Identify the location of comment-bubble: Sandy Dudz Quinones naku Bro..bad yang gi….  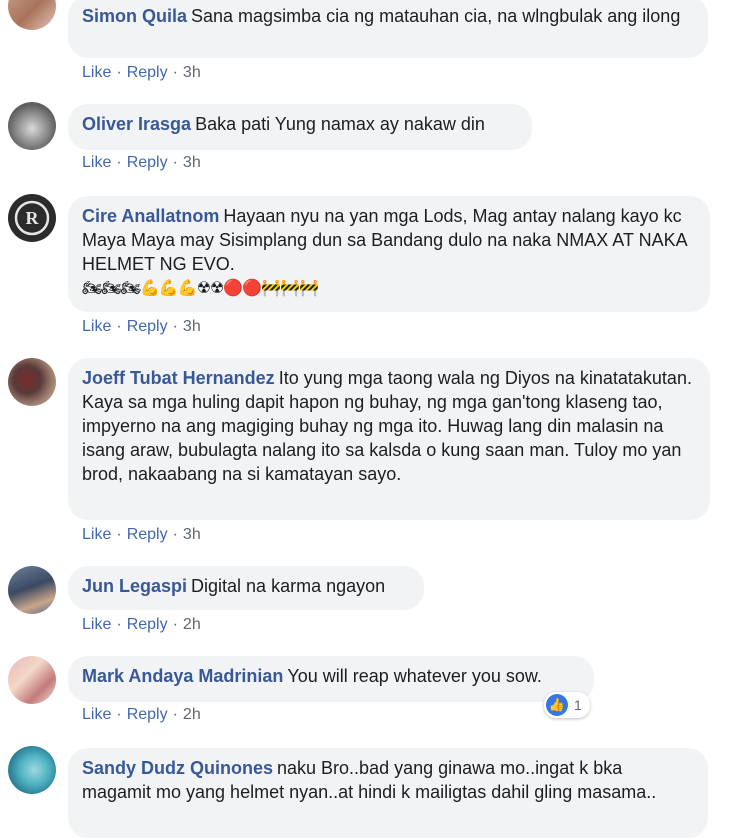
(388, 793).